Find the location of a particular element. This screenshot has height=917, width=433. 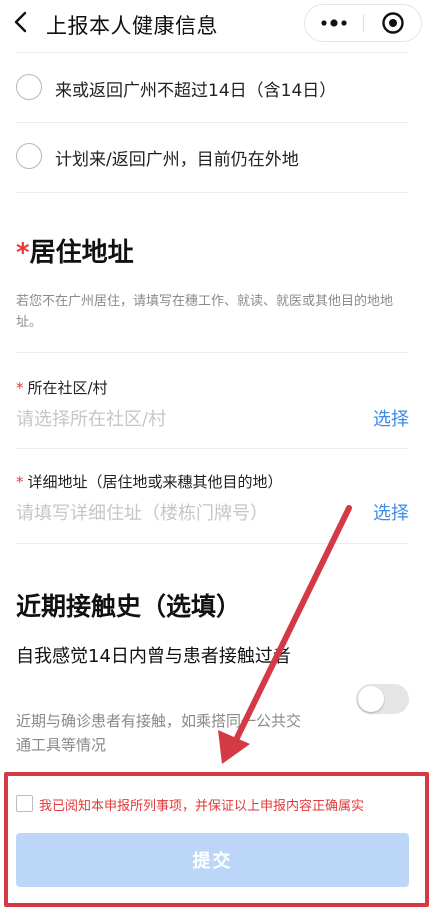

radio-option-planning: 计划来/返回广州，目前仍在外地 is located at coordinates (212, 157).